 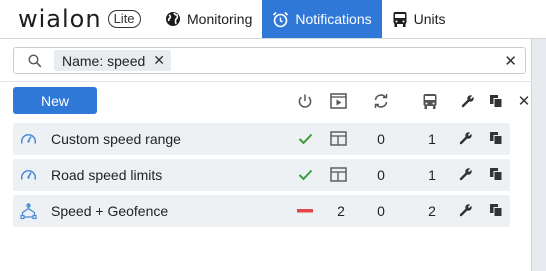 I want to click on notification-name: Custom speed range, so click(x=116, y=139).